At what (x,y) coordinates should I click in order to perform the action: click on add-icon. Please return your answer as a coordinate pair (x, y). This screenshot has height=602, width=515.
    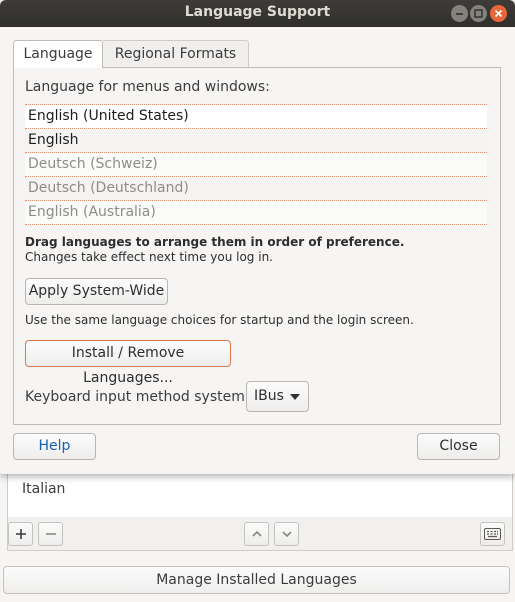
    Looking at the image, I should click on (20, 534).